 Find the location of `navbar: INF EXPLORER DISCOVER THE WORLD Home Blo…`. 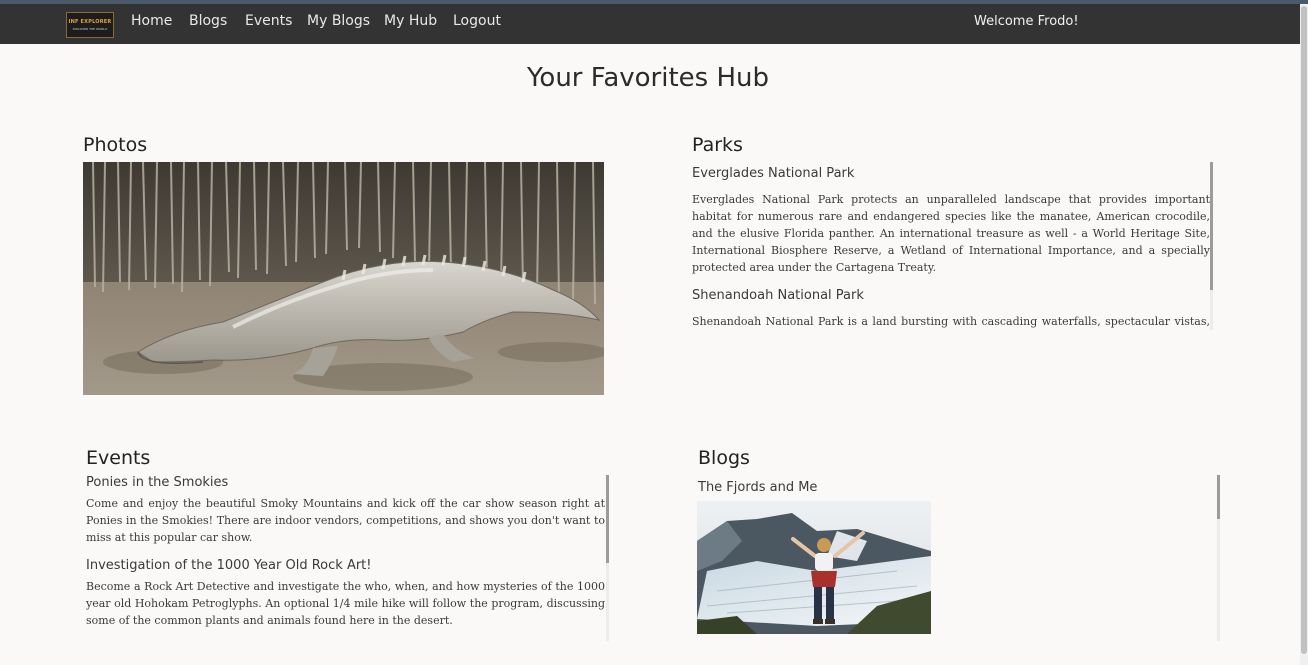

navbar: INF EXPLORER DISCOVER THE WORLD Home Blo… is located at coordinates (650, 24).